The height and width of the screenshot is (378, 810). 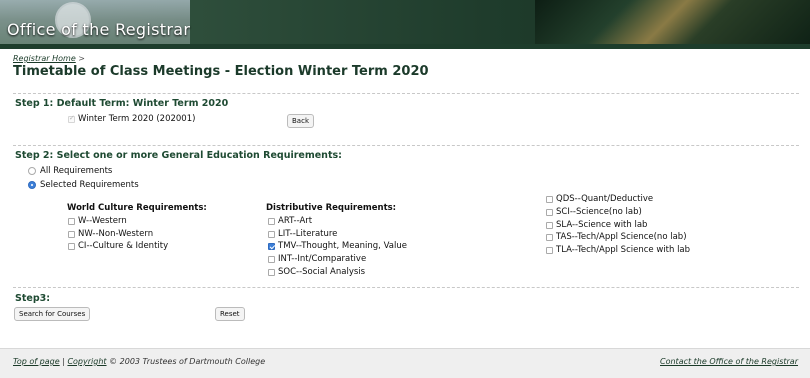 I want to click on checkbox-label: TMV--Thought, Meaning, Value, so click(x=342, y=246).